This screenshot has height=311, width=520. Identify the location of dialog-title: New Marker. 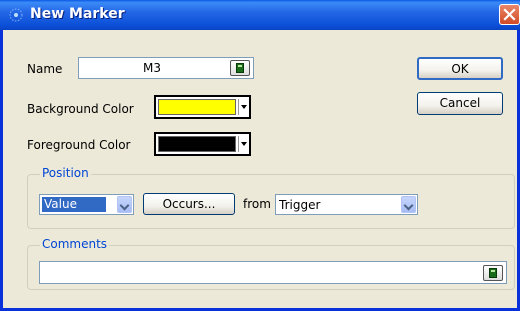
(77, 14).